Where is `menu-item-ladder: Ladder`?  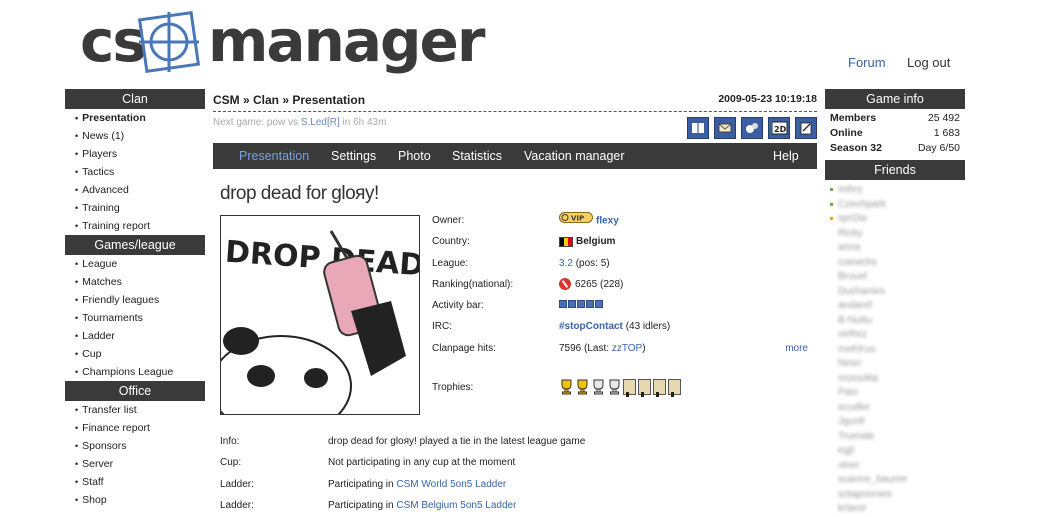 menu-item-ladder: Ladder is located at coordinates (135, 336).